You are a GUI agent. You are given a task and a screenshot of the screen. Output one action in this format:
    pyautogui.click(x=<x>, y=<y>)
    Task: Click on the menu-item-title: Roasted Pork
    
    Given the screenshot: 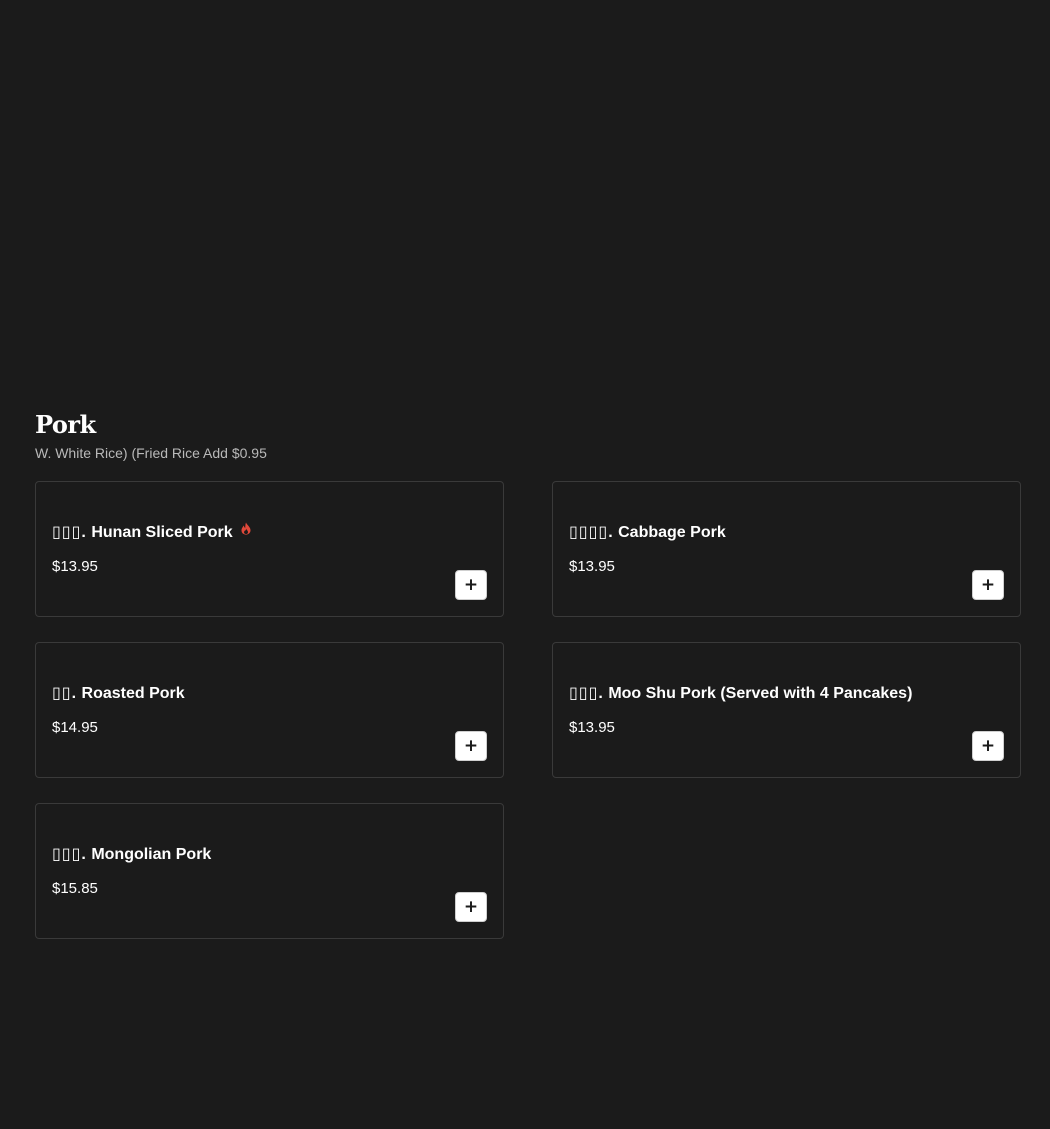 What is the action you would take?
    pyautogui.click(x=133, y=693)
    